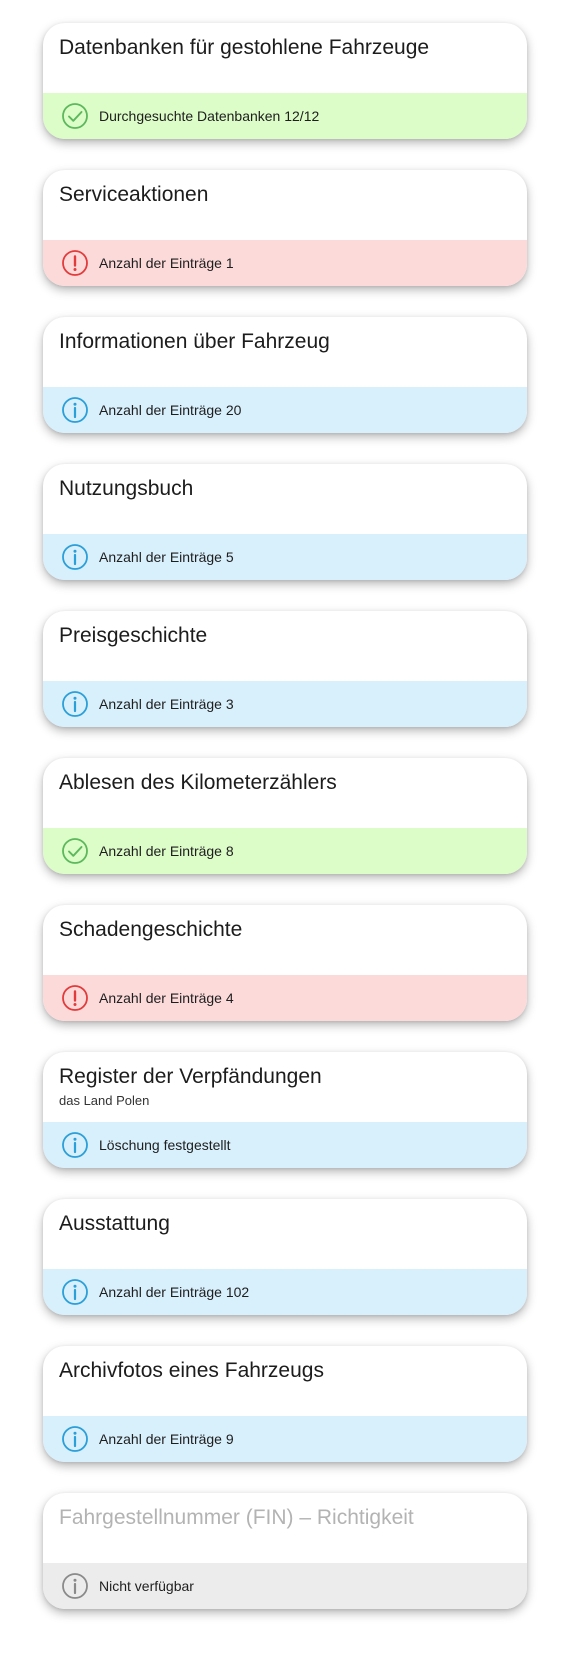 The height and width of the screenshot is (1670, 575). Describe the element at coordinates (285, 1292) in the screenshot. I see `card-status-bar: Anzahl der Einträge 102` at that location.